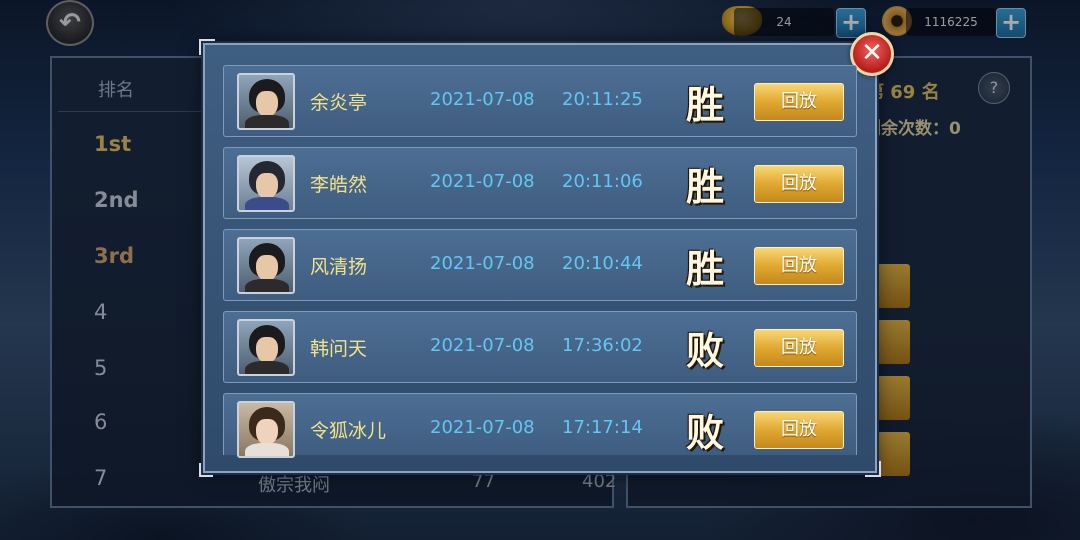 This screenshot has height=540, width=1080. What do you see at coordinates (602, 99) in the screenshot?
I see `battle-time: 20:11:25` at bounding box center [602, 99].